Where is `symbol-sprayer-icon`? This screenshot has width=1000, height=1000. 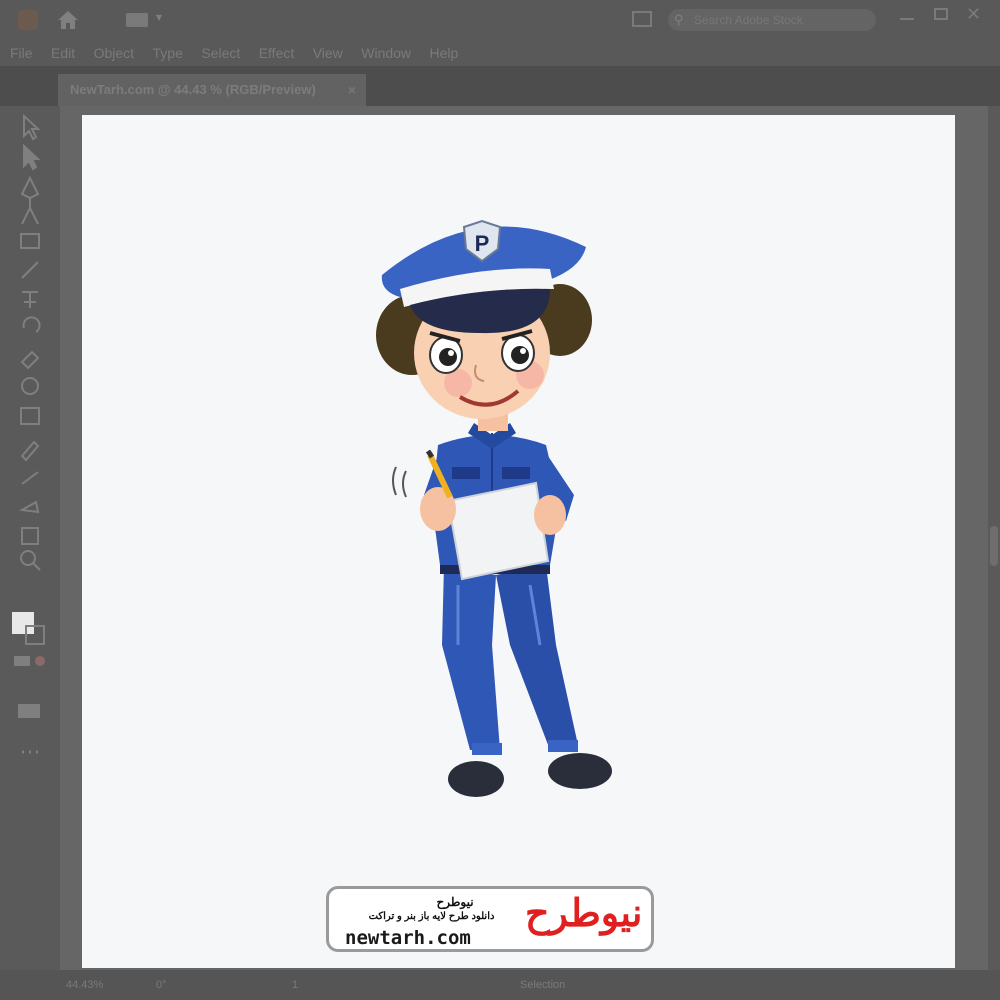
symbol-sprayer-icon is located at coordinates (29, 507).